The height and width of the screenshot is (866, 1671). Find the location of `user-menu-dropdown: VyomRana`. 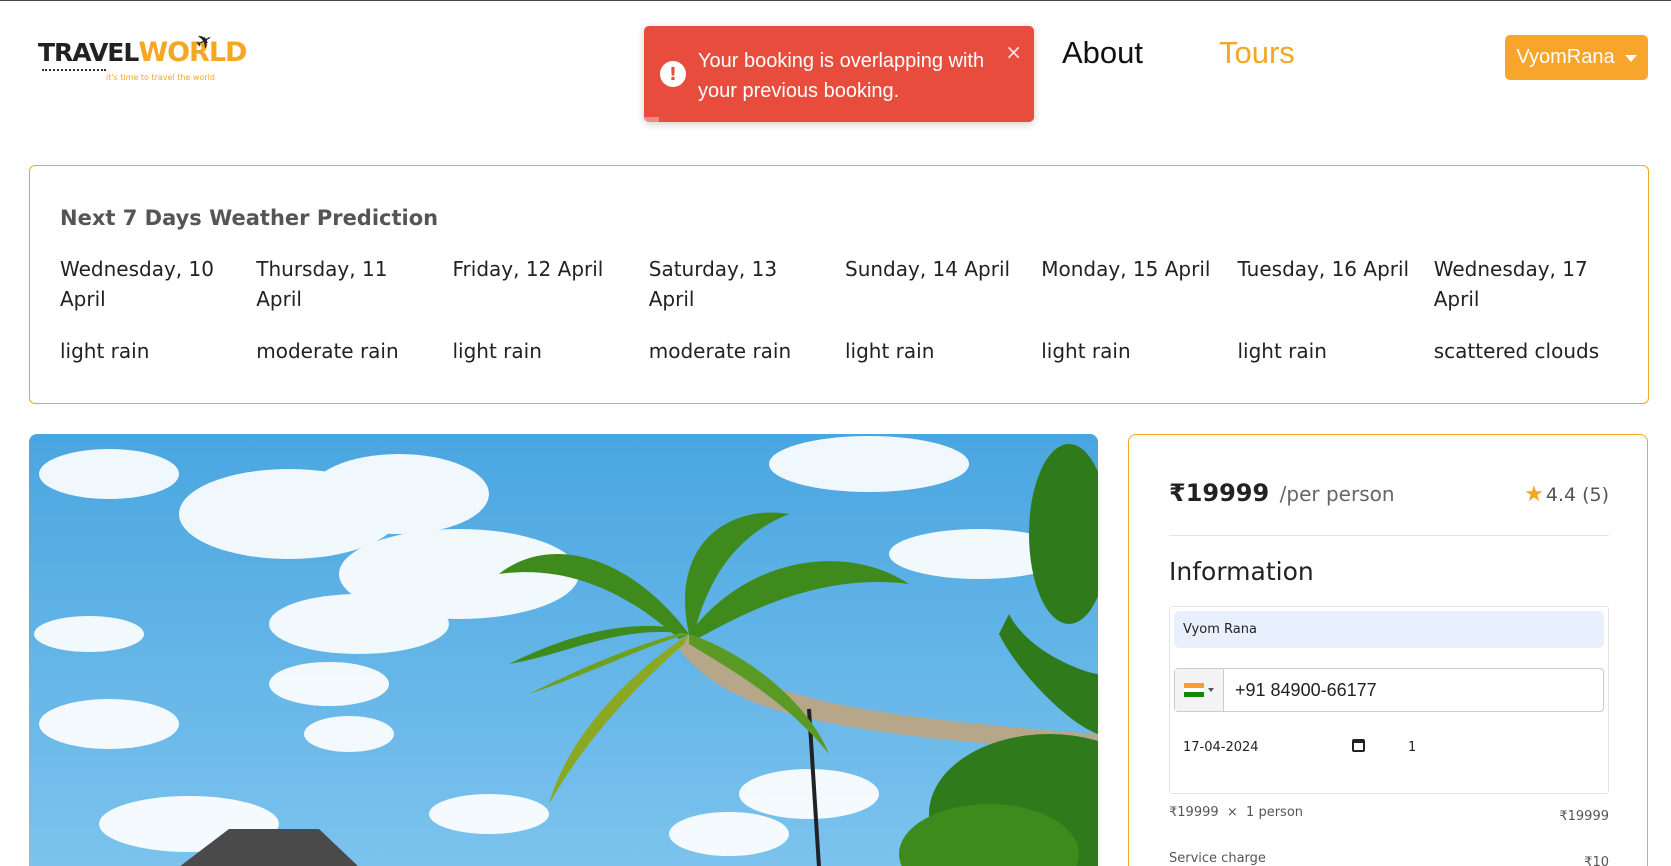

user-menu-dropdown: VyomRana is located at coordinates (1576, 57).